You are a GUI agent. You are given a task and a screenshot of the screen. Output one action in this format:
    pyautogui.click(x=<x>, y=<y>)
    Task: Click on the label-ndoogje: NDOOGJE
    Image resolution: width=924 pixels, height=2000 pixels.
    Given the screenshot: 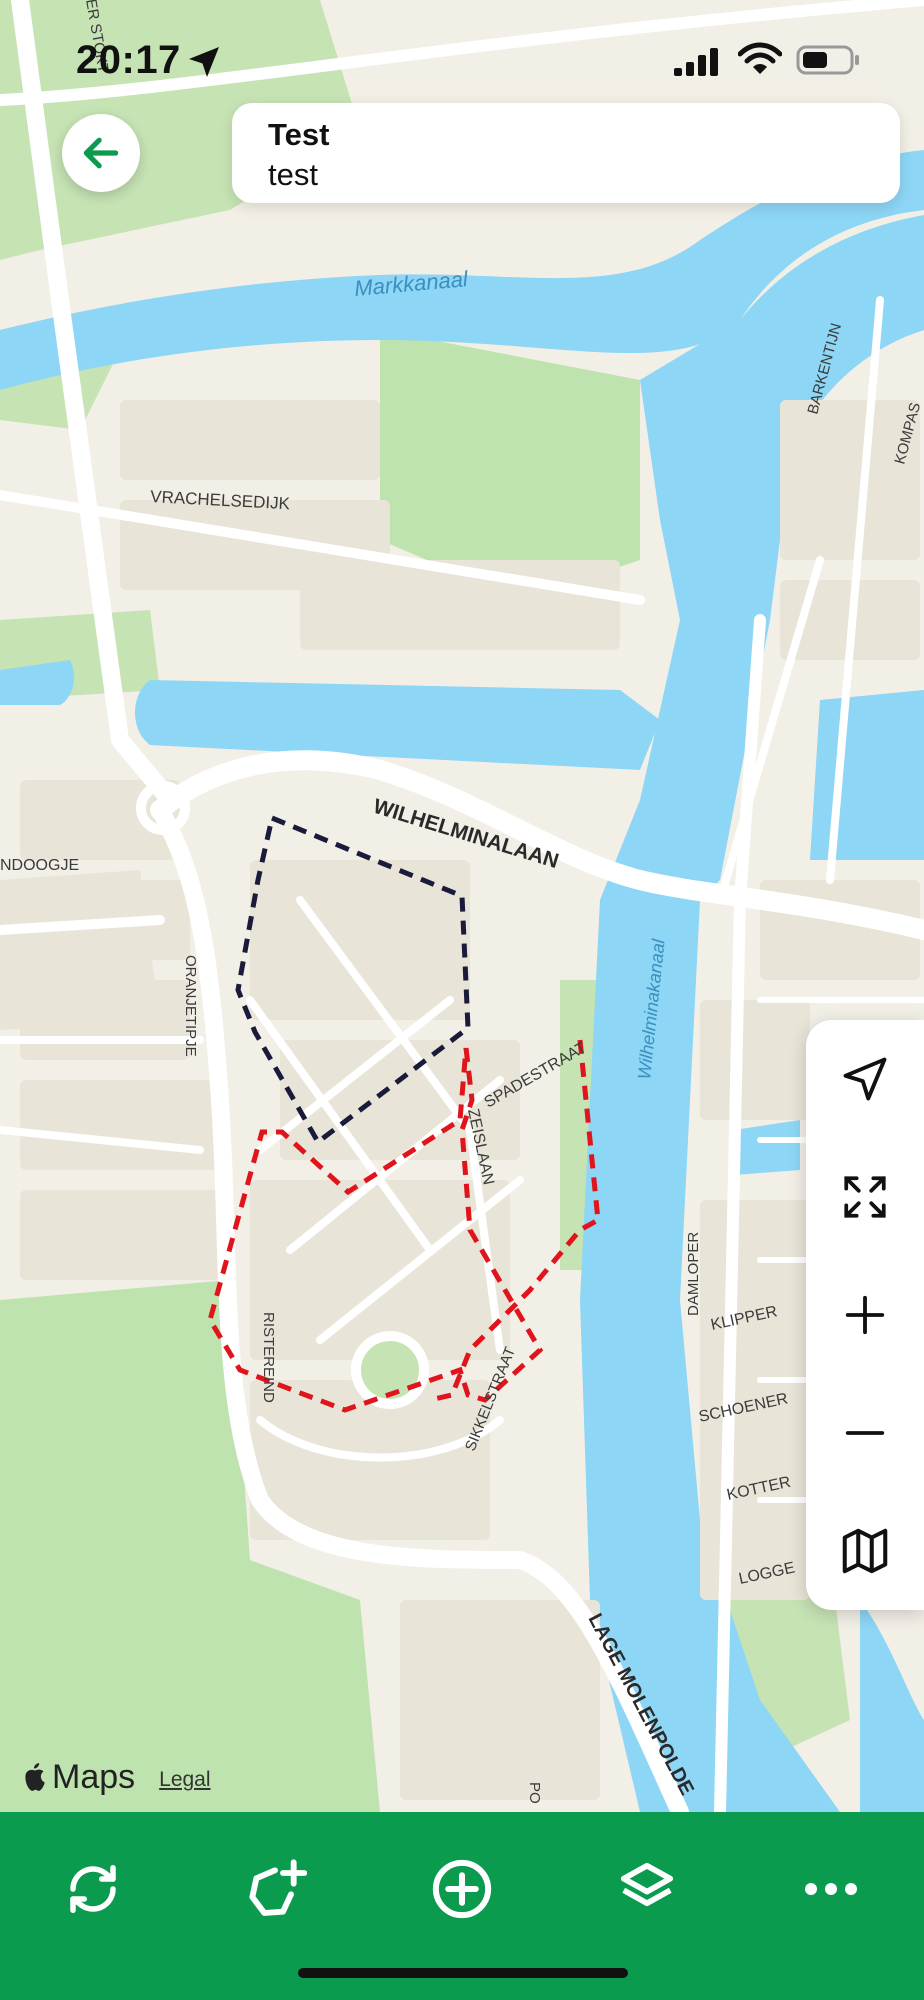 What is the action you would take?
    pyautogui.click(x=39, y=865)
    